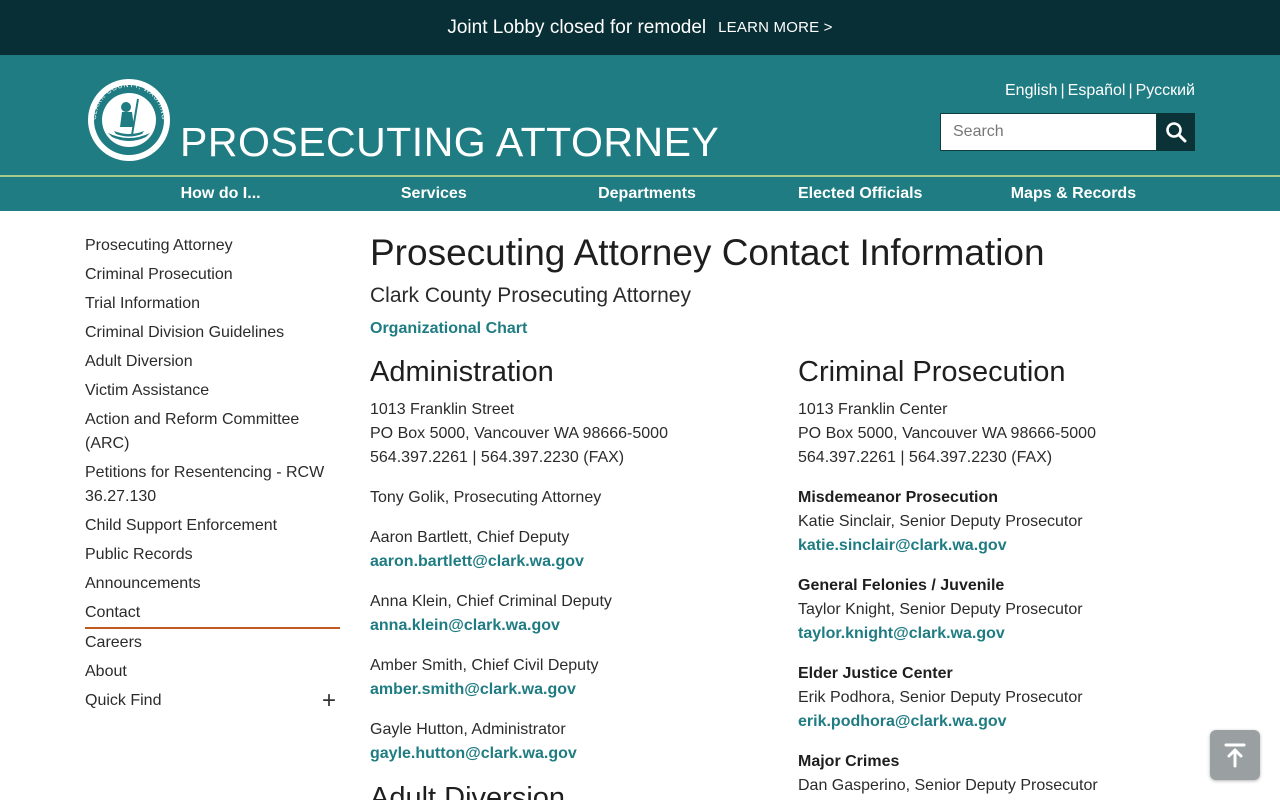 The image size is (1280, 800). Describe the element at coordinates (470, 537) in the screenshot. I see `contact-name: Aaron Bartlett, Chief Deputy` at that location.